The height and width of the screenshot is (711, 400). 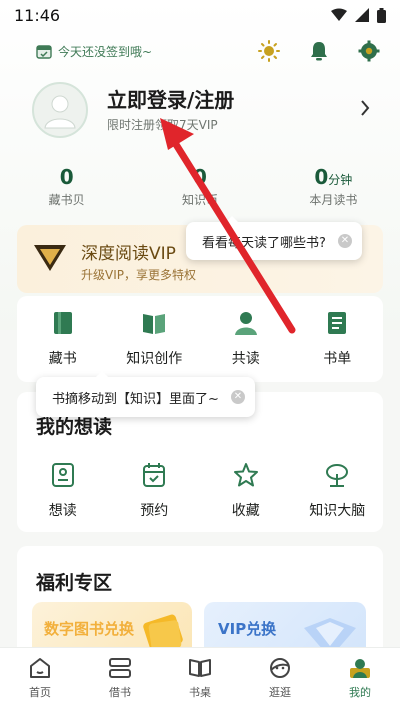 What do you see at coordinates (63, 491) in the screenshot?
I see `wishlist-item-want: 想读` at bounding box center [63, 491].